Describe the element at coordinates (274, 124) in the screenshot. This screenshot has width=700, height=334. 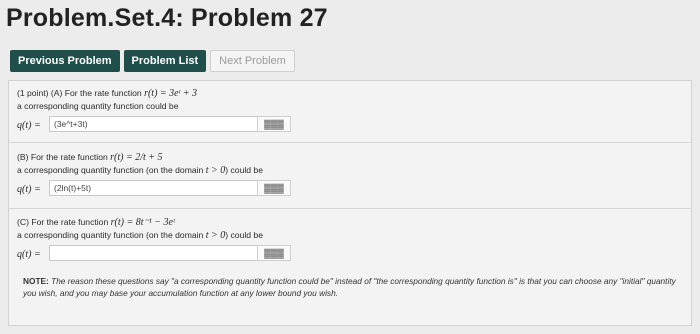
I see `part-a-preview-icon: ▓▓▓` at that location.